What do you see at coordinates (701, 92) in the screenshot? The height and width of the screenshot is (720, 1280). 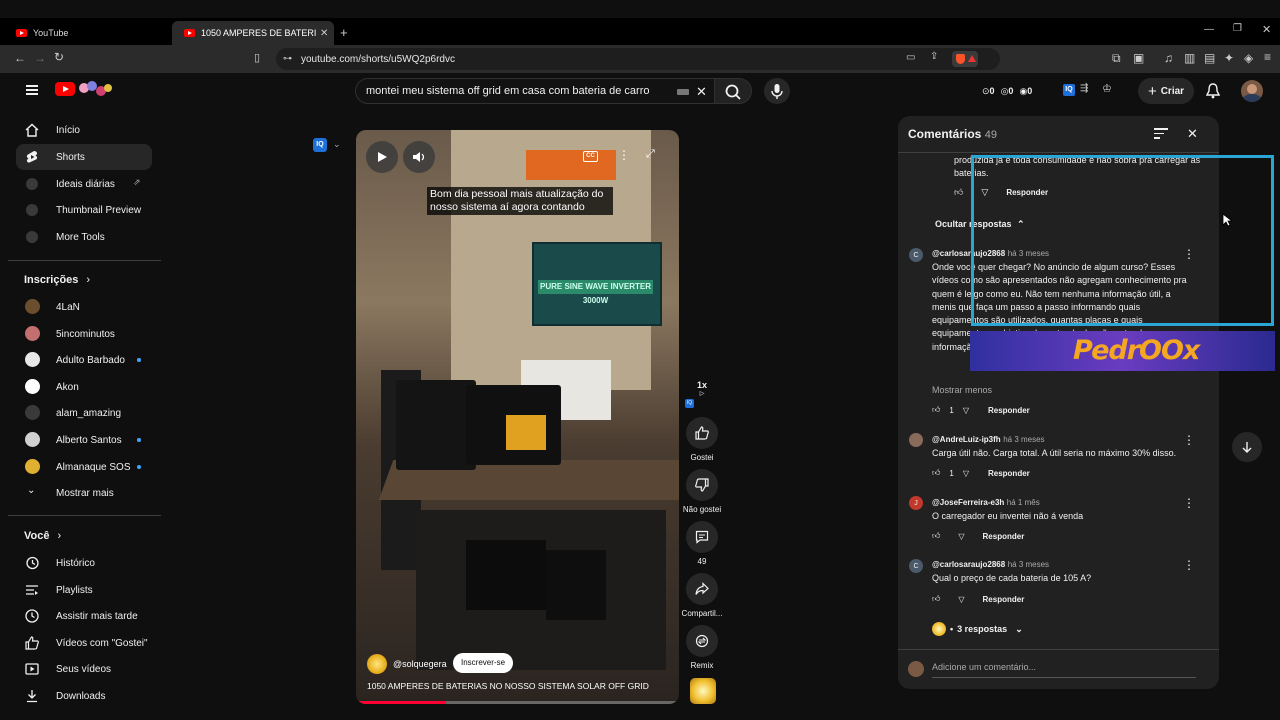 I see `clear-search-icon: ✕` at bounding box center [701, 92].